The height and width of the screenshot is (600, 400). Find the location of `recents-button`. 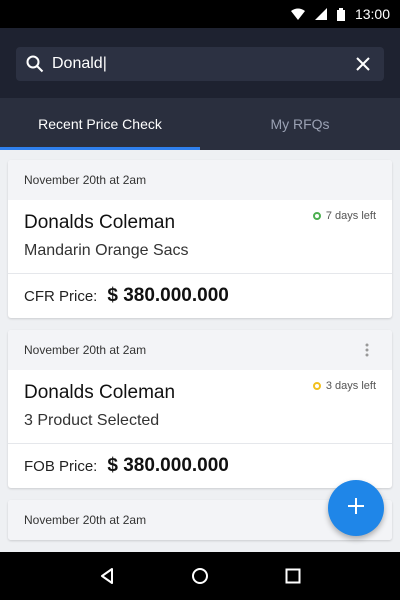

recents-button is located at coordinates (293, 576).